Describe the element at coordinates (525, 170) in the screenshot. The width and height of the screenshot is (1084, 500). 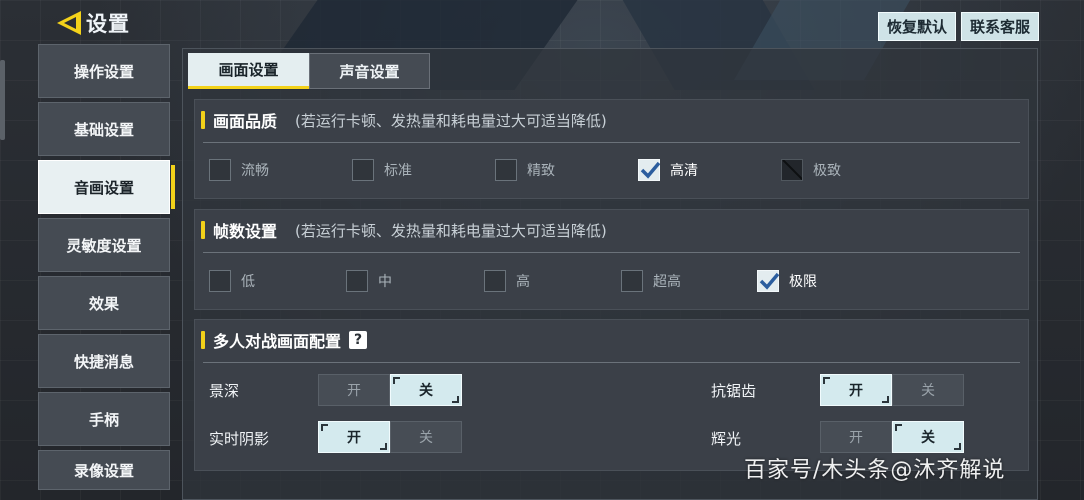
I see `quality-option-fine: 精致` at that location.